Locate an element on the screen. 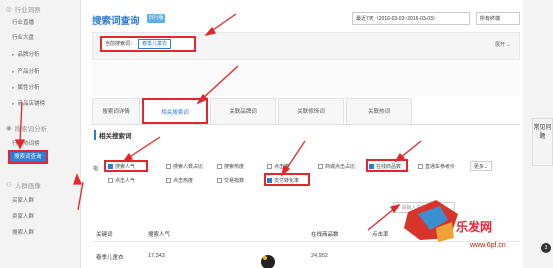 The height and width of the screenshot is (268, 553). mascot-icon is located at coordinates (268, 261).